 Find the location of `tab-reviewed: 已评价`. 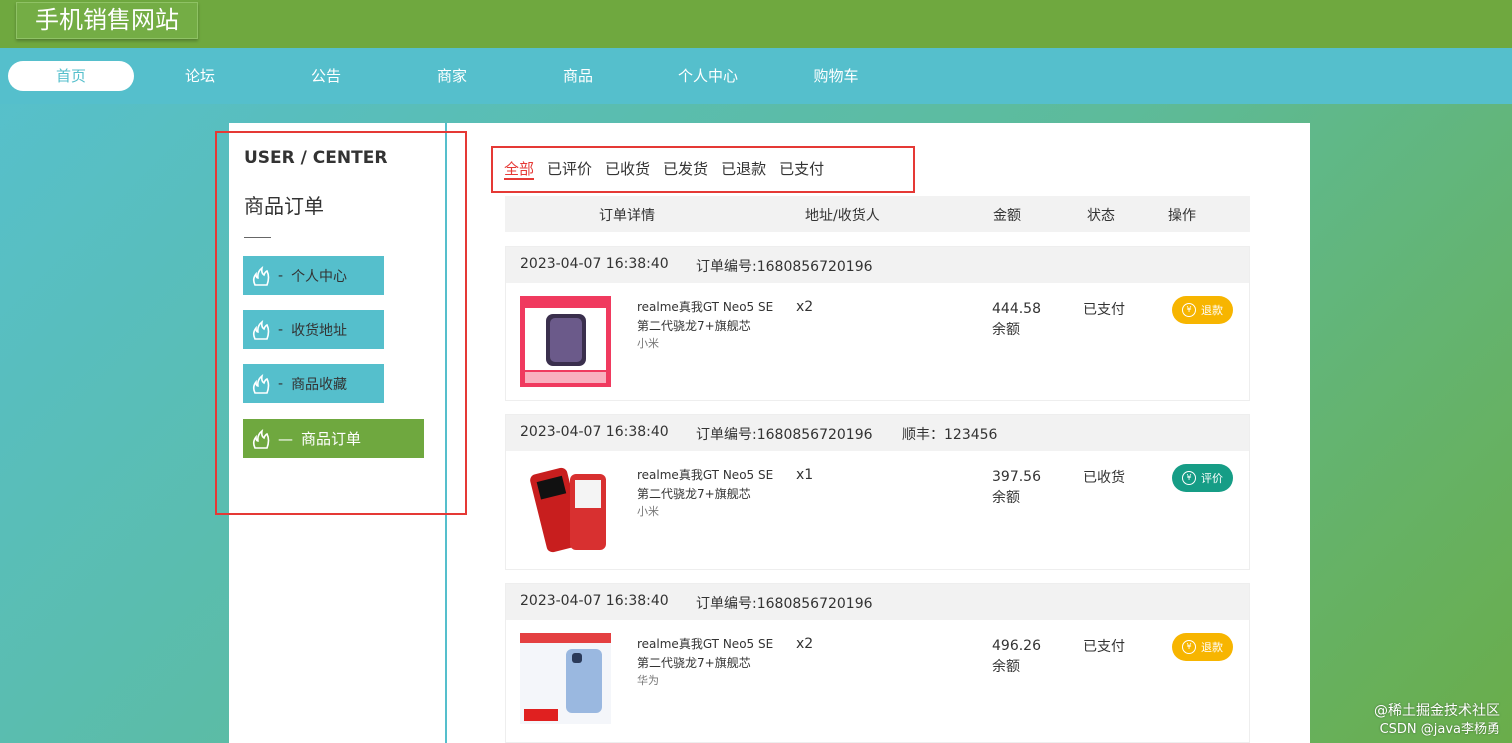

tab-reviewed: 已评价 is located at coordinates (569, 169).